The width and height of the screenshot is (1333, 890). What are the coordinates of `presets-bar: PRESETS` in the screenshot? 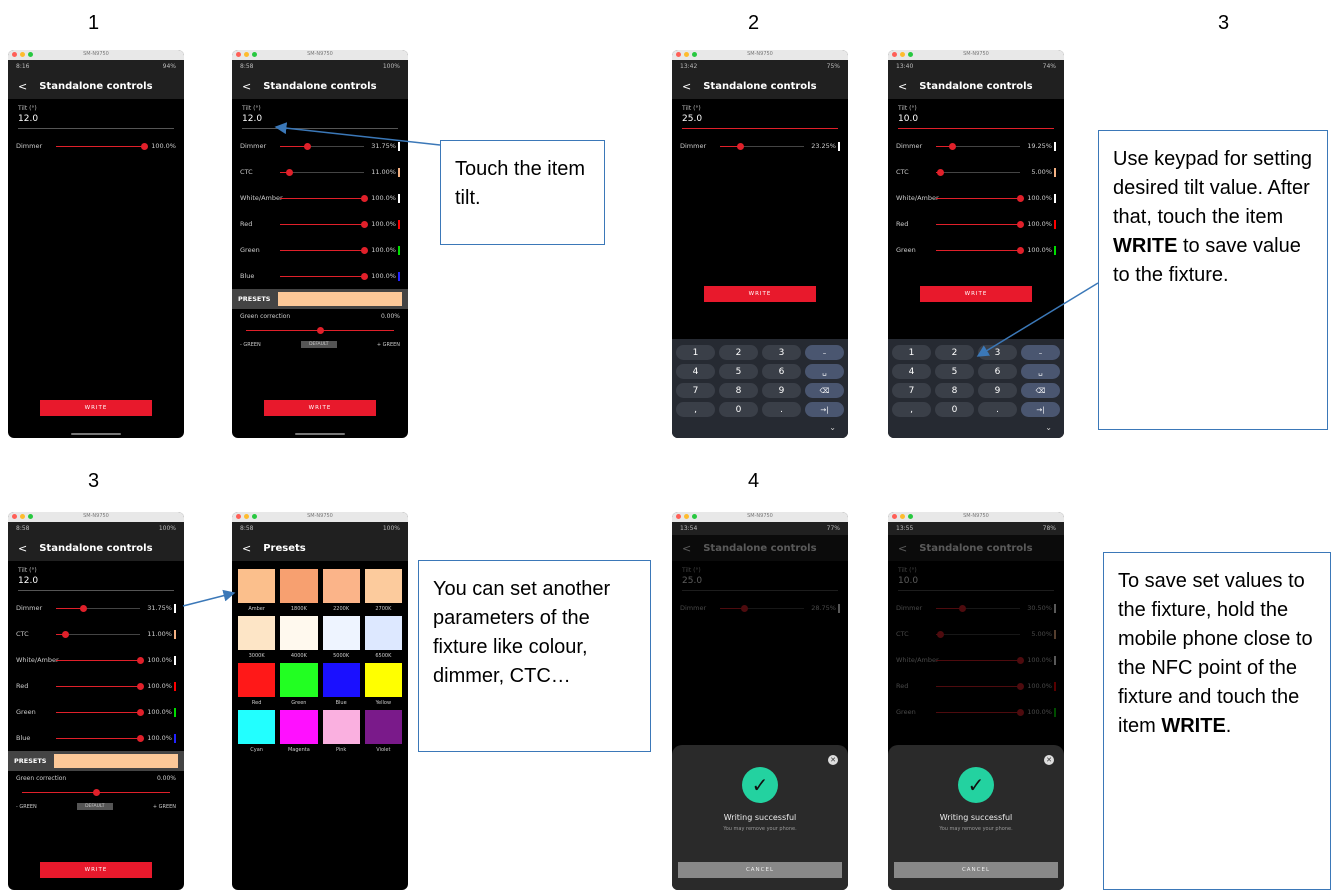 It's located at (320, 299).